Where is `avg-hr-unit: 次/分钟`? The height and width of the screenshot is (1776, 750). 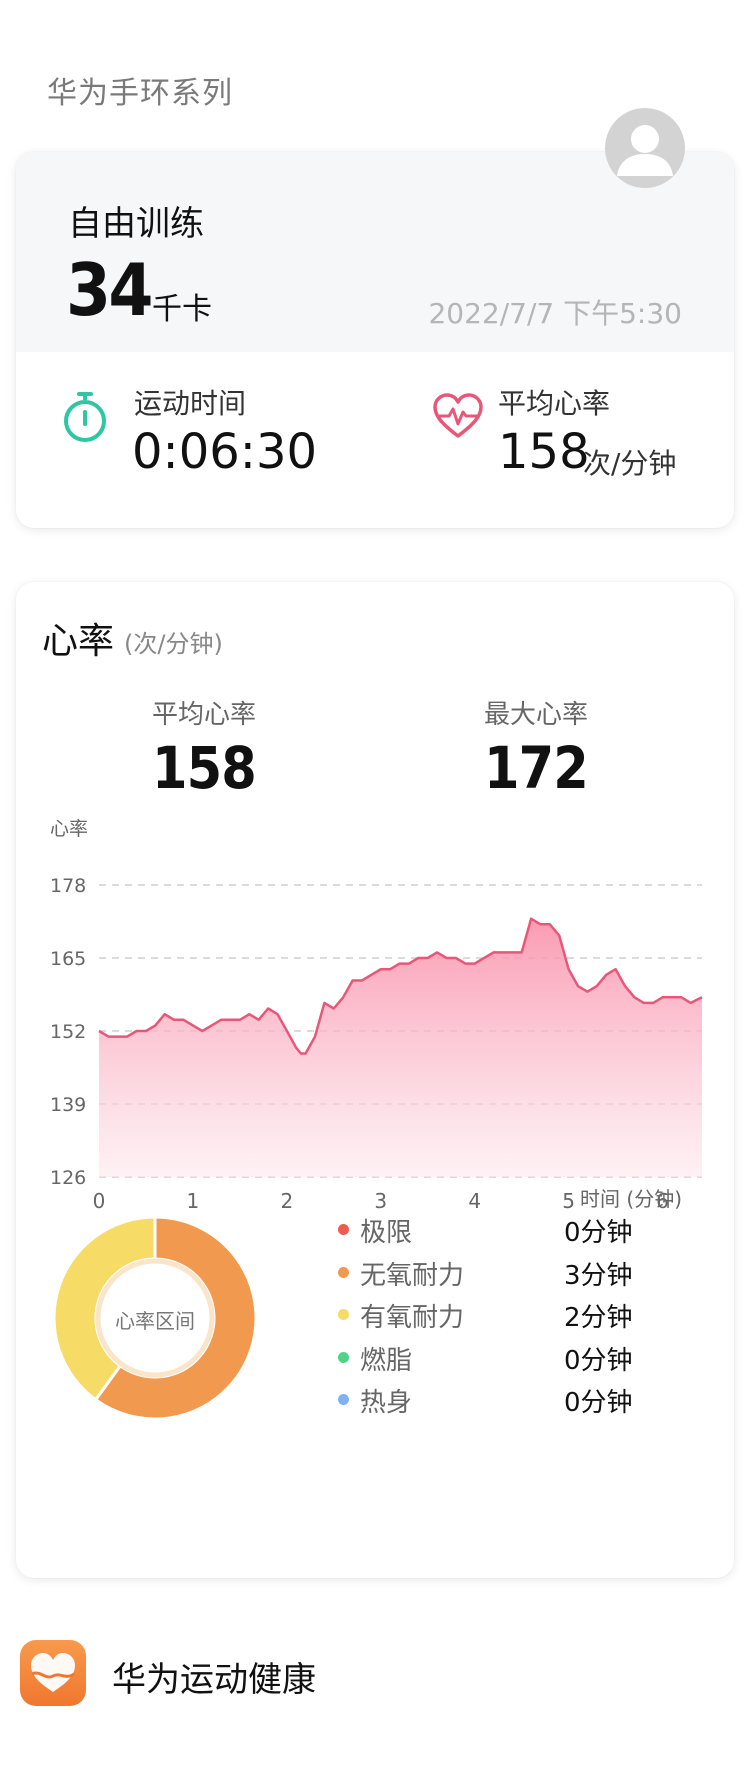
avg-hr-unit: 次/分钟 is located at coordinates (630, 463).